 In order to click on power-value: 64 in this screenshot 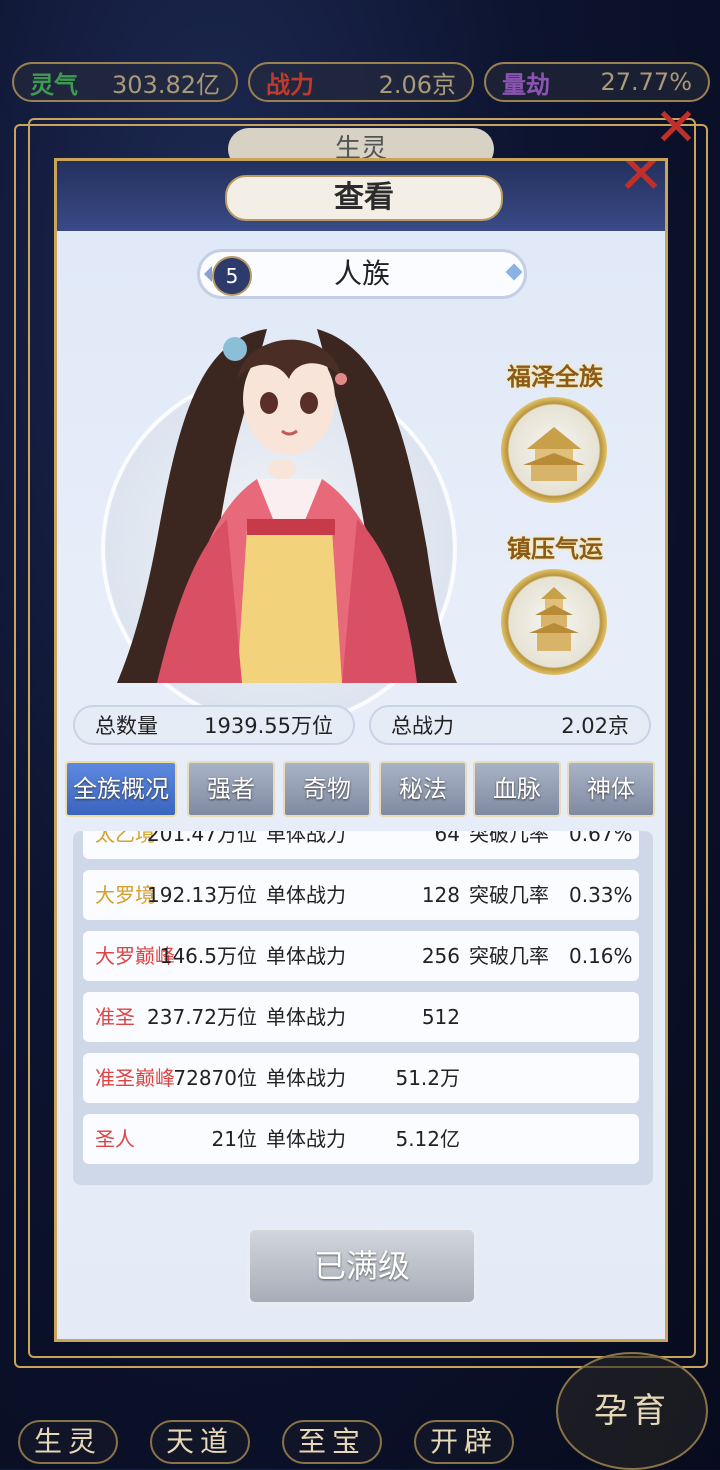, I will do `click(447, 838)`.